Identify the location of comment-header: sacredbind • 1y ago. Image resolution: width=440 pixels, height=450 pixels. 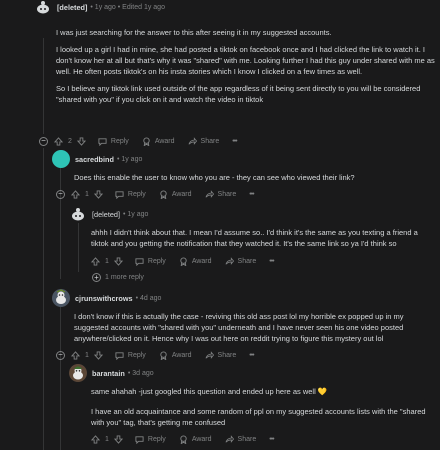
(242, 159).